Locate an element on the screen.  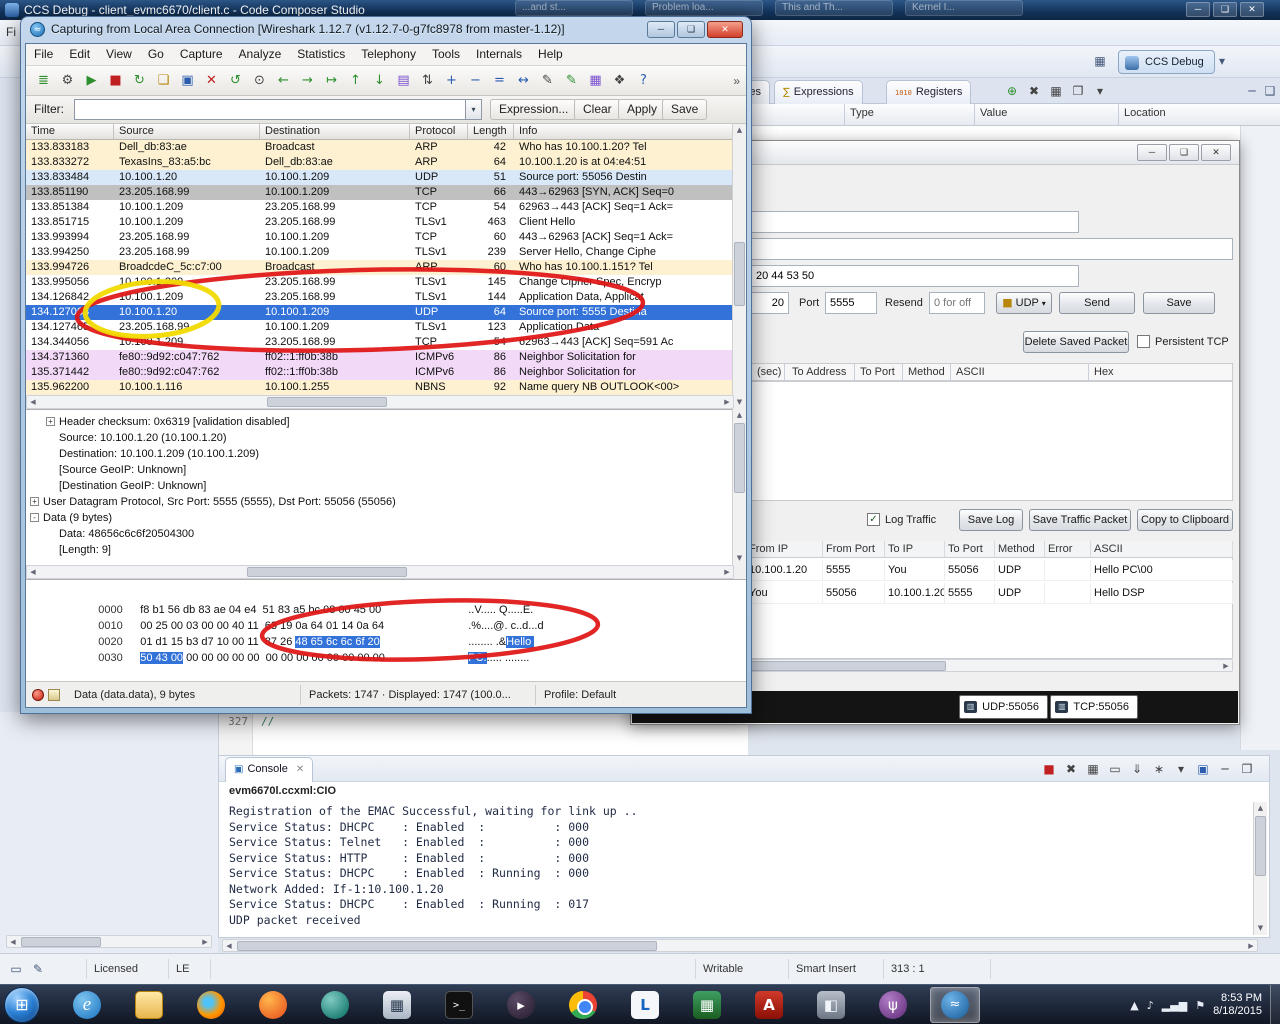
open-perspective-icon: ▦ is located at coordinates (1100, 61).